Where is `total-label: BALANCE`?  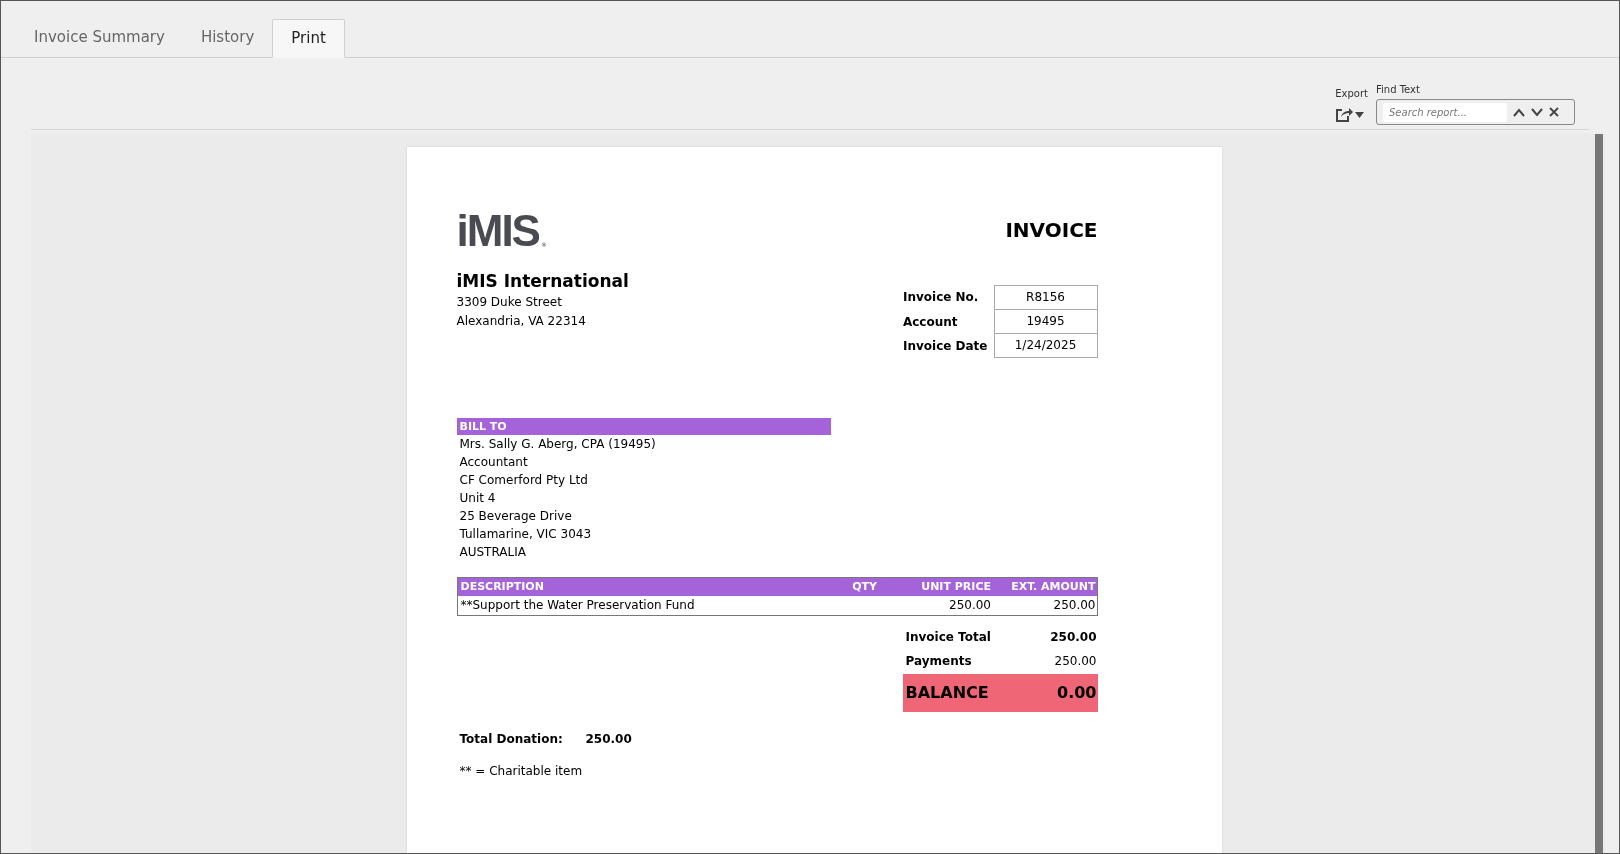
total-label: BALANCE is located at coordinates (947, 693).